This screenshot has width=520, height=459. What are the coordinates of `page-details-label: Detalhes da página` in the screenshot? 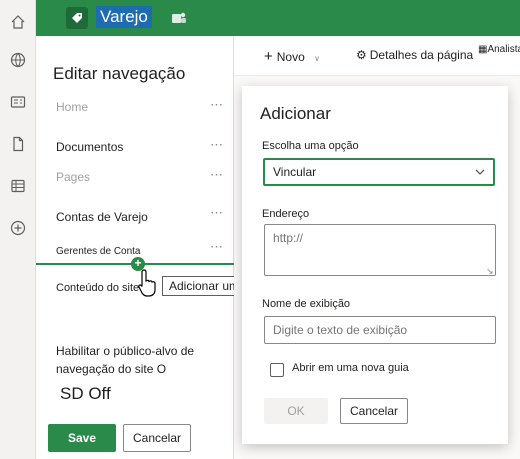 It's located at (421, 55).